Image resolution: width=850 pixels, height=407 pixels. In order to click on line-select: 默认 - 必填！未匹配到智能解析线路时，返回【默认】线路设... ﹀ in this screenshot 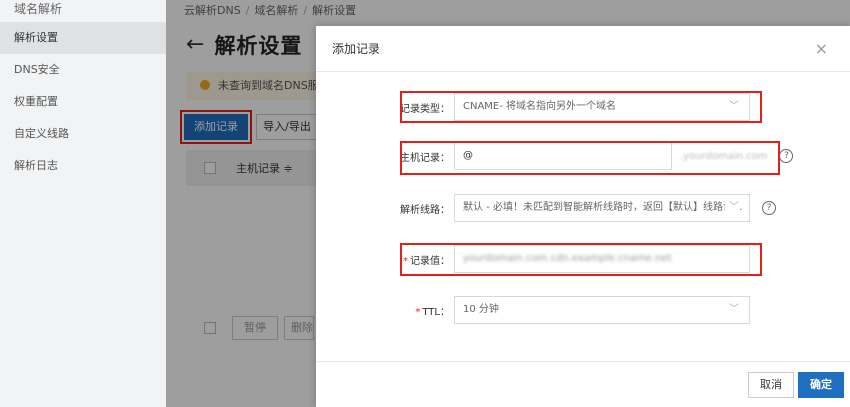, I will do `click(602, 208)`.